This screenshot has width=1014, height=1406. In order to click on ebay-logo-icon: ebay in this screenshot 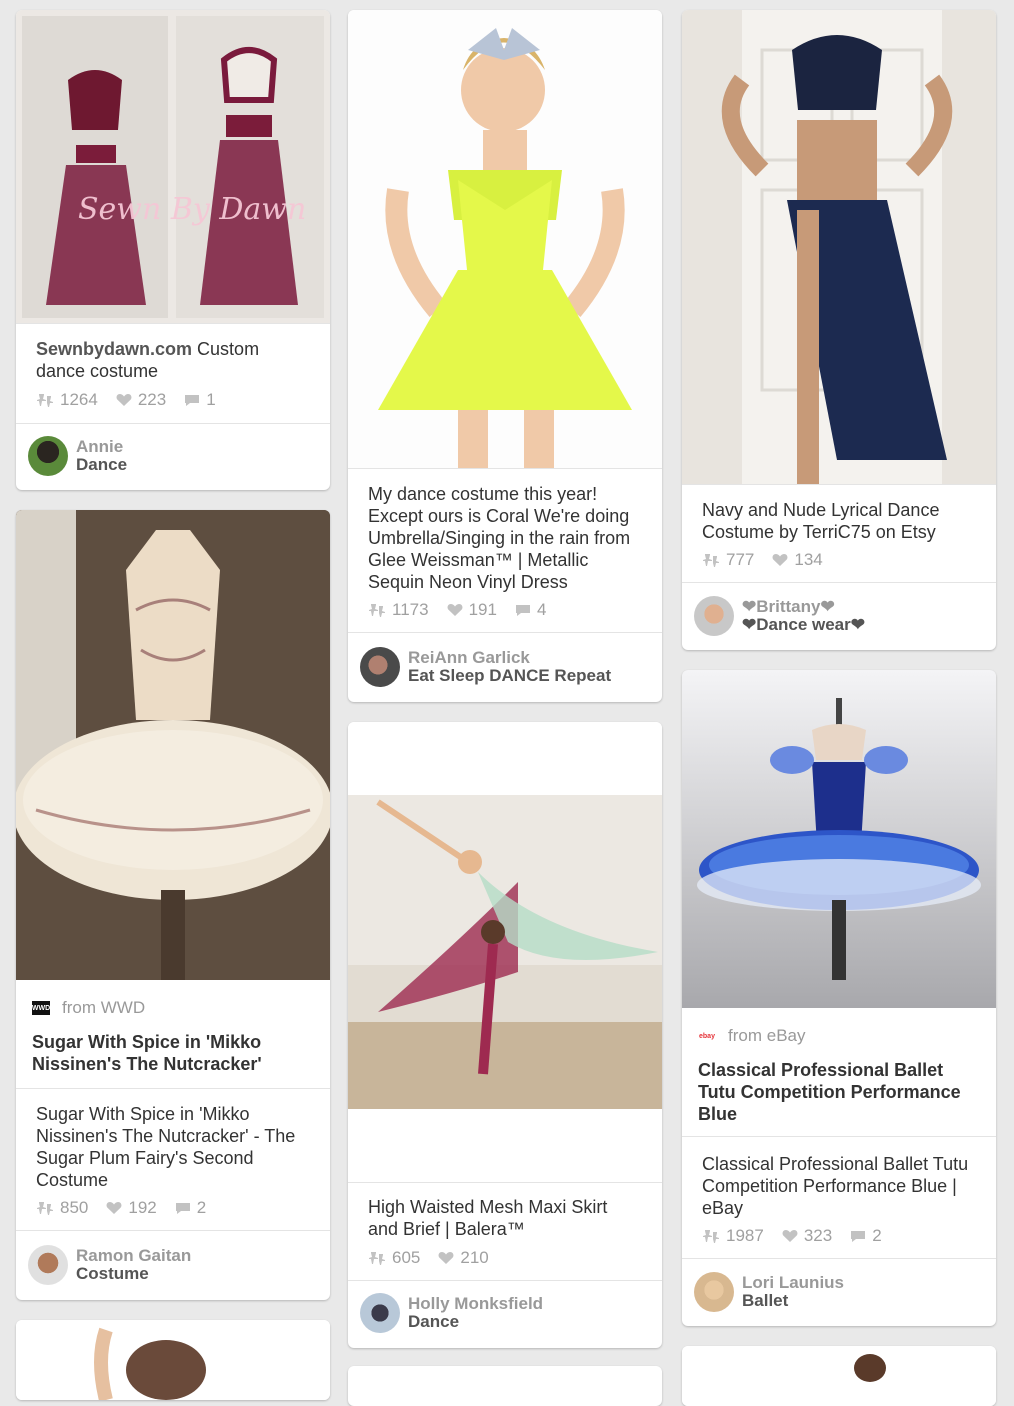, I will do `click(707, 1036)`.